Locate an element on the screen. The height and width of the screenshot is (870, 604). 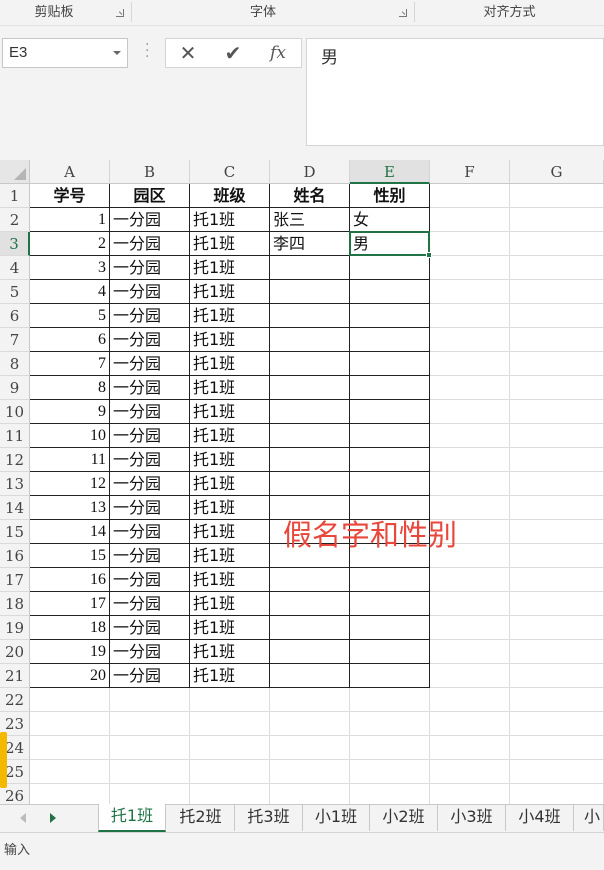
cell-c15: 托1班 is located at coordinates (230, 532).